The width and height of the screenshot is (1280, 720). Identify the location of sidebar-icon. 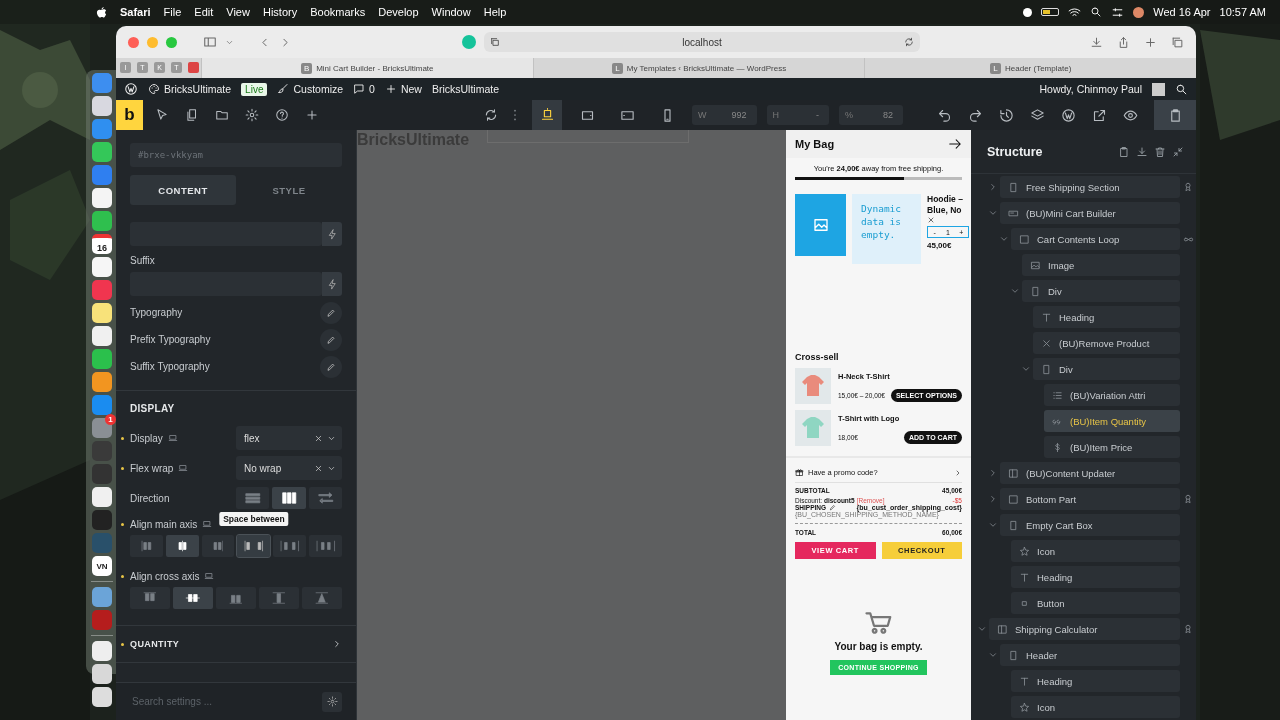
(210, 42).